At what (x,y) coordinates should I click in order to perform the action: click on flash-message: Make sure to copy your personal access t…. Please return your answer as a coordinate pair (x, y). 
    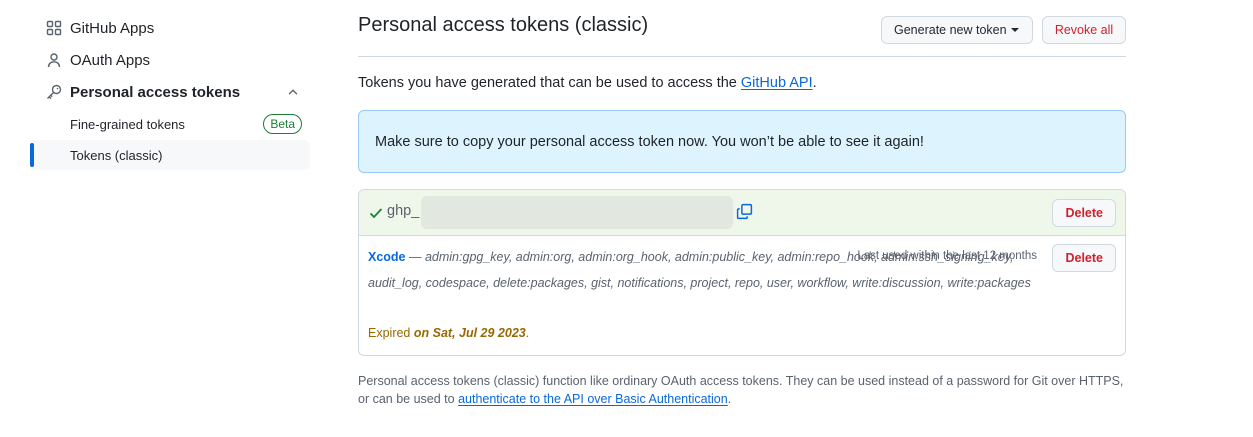
    Looking at the image, I should click on (649, 141).